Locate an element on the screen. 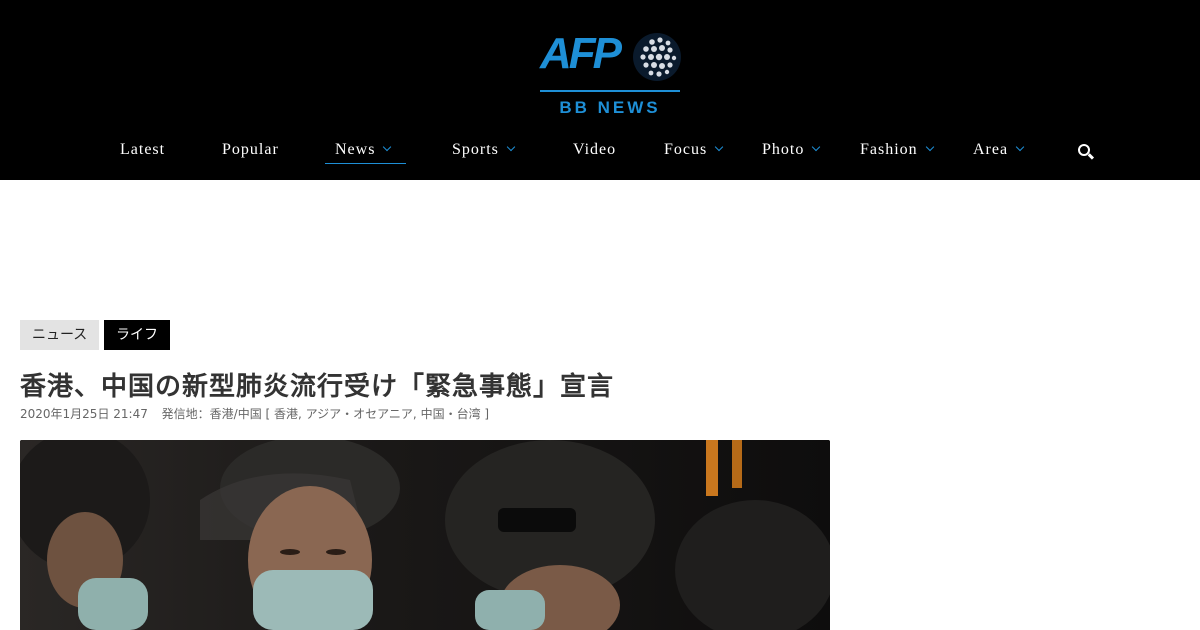 This screenshot has height=630, width=1200. globe-icon is located at coordinates (657, 57).